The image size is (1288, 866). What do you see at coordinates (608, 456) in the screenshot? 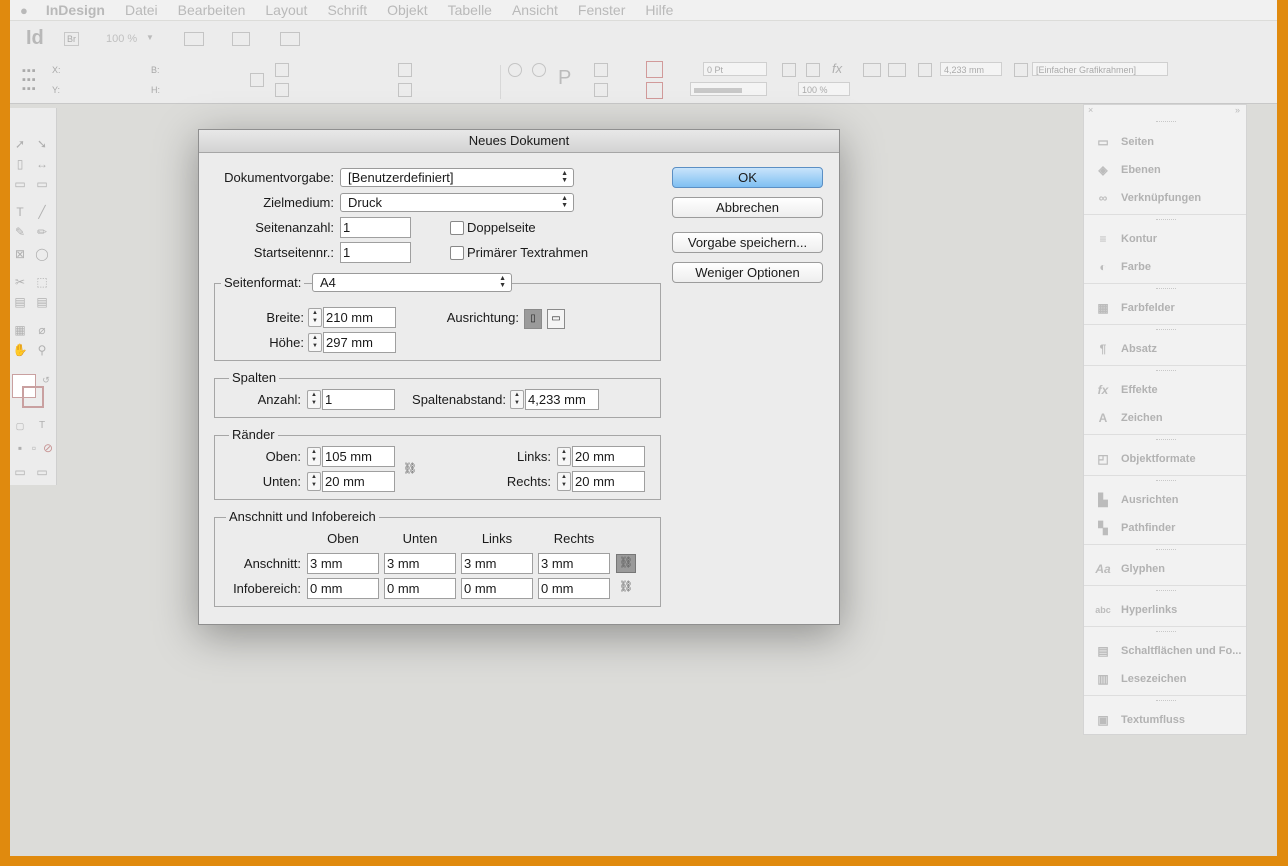
I see `links-input: 20 mm` at bounding box center [608, 456].